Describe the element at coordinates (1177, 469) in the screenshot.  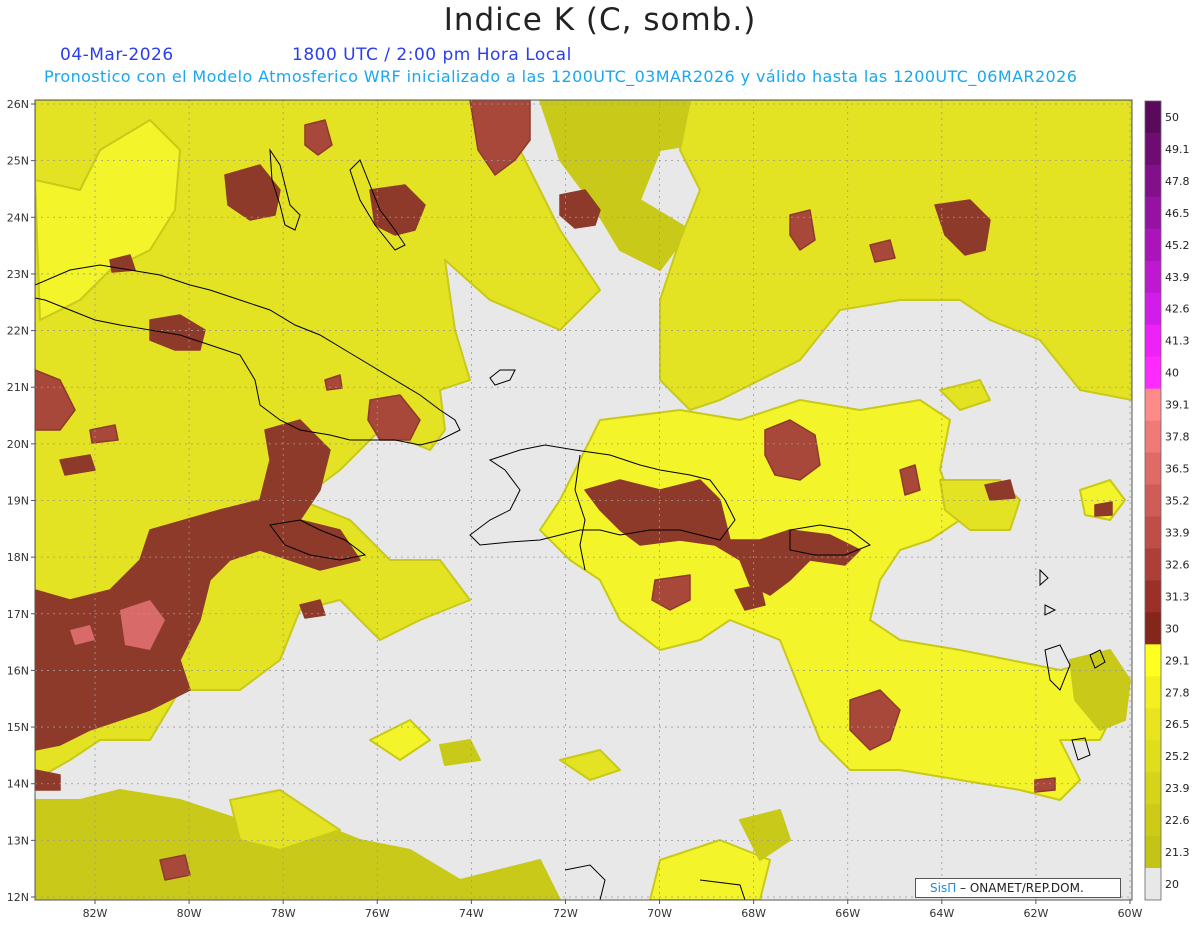
I see `colorbar-label: 36.5` at that location.